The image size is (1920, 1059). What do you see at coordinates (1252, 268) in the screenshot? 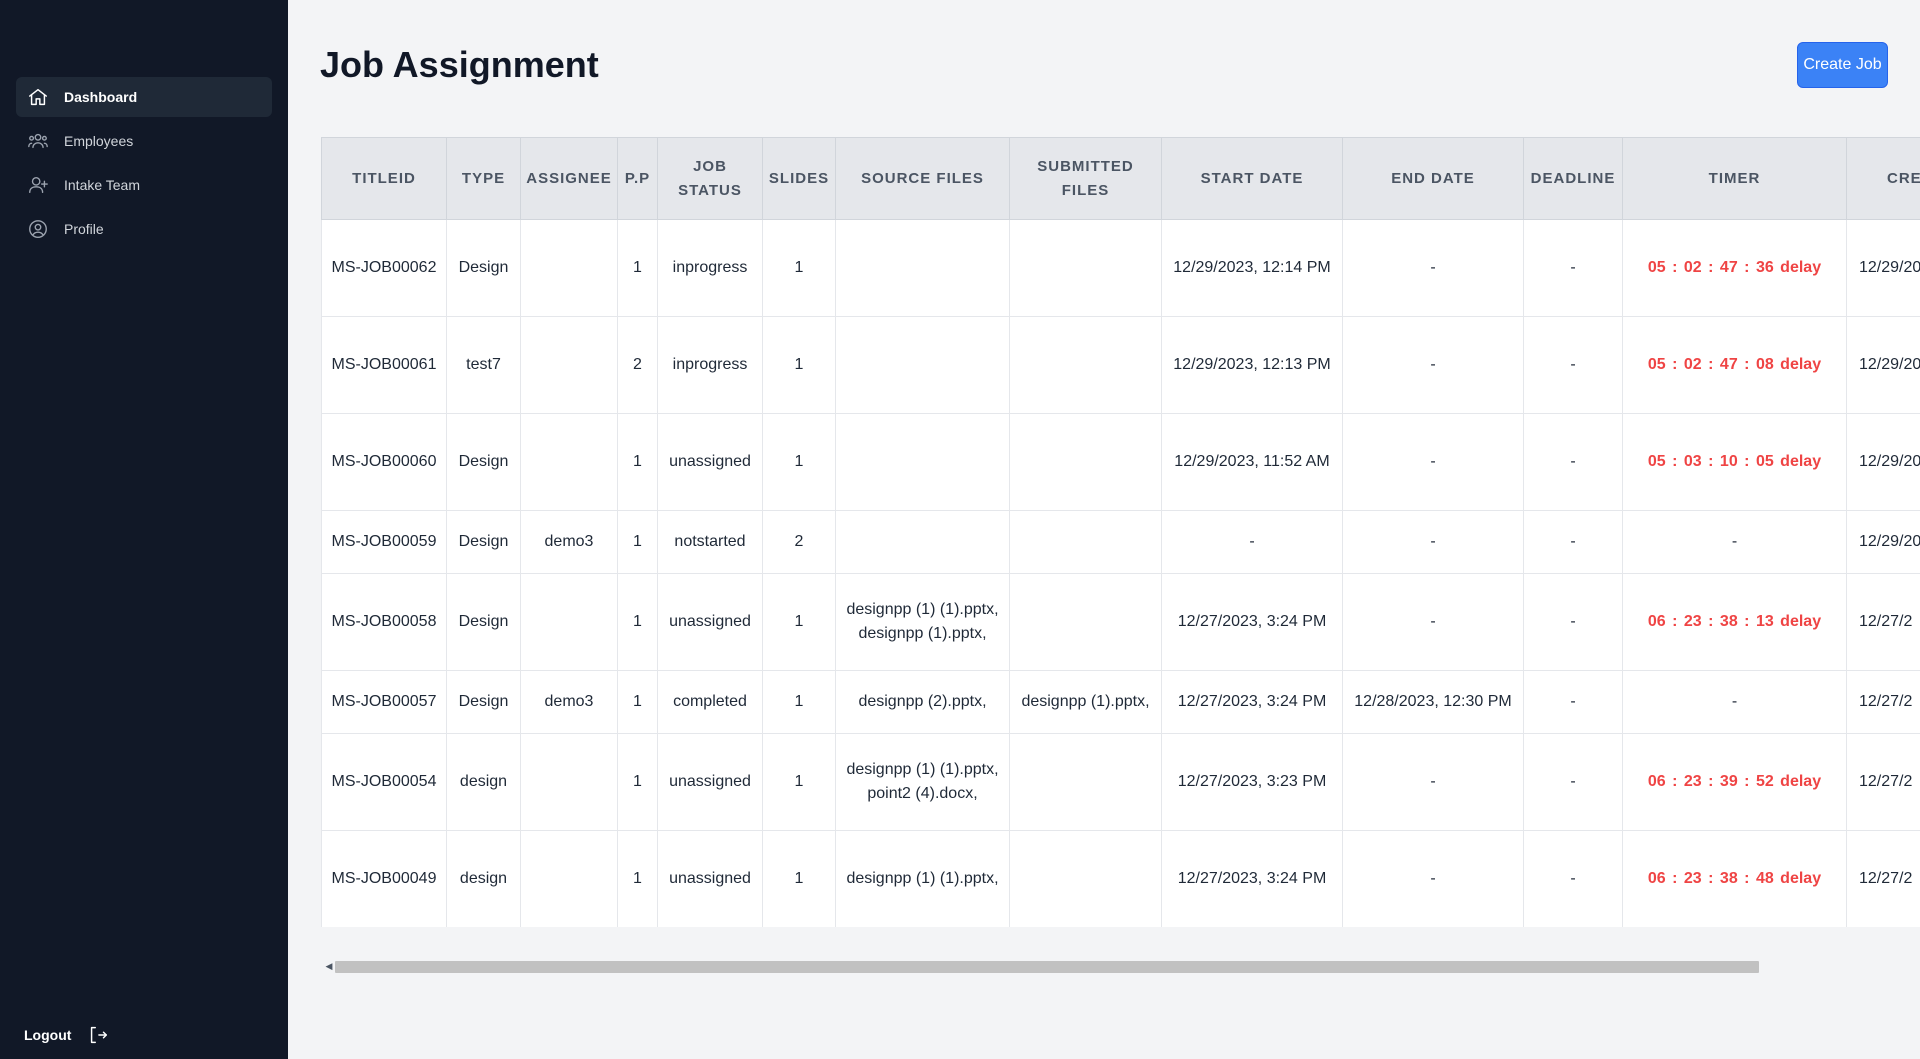
I see `cell-start-date: 12/29/2023, 12:14 PM` at bounding box center [1252, 268].